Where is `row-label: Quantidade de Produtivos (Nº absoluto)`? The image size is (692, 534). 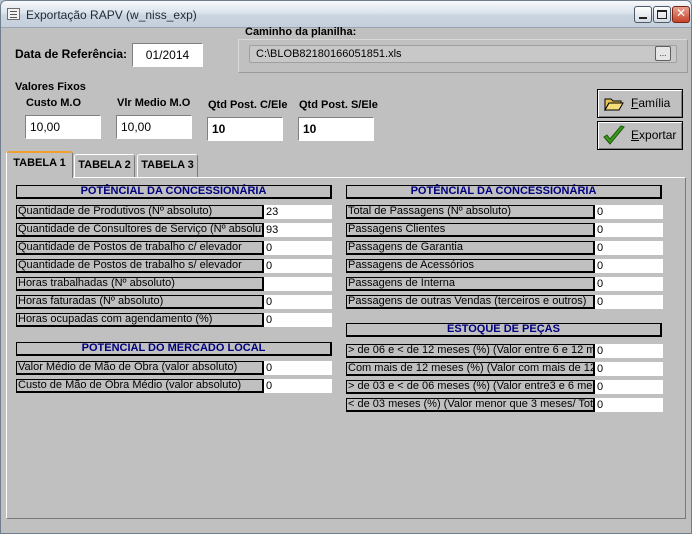 row-label: Quantidade de Produtivos (Nº absoluto) is located at coordinates (140, 212).